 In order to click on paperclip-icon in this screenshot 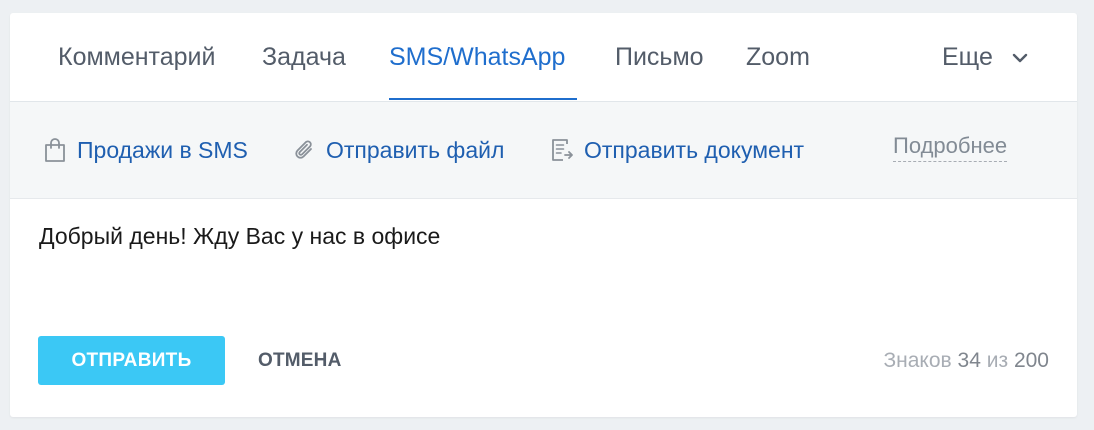, I will do `click(303, 149)`.